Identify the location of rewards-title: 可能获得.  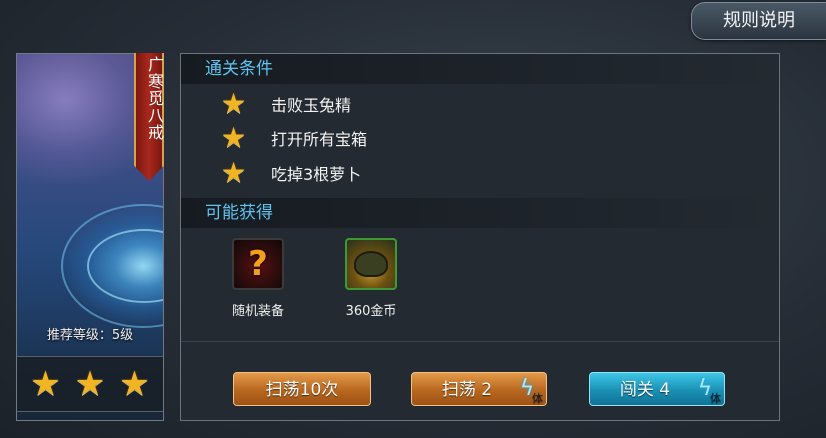
(480, 213).